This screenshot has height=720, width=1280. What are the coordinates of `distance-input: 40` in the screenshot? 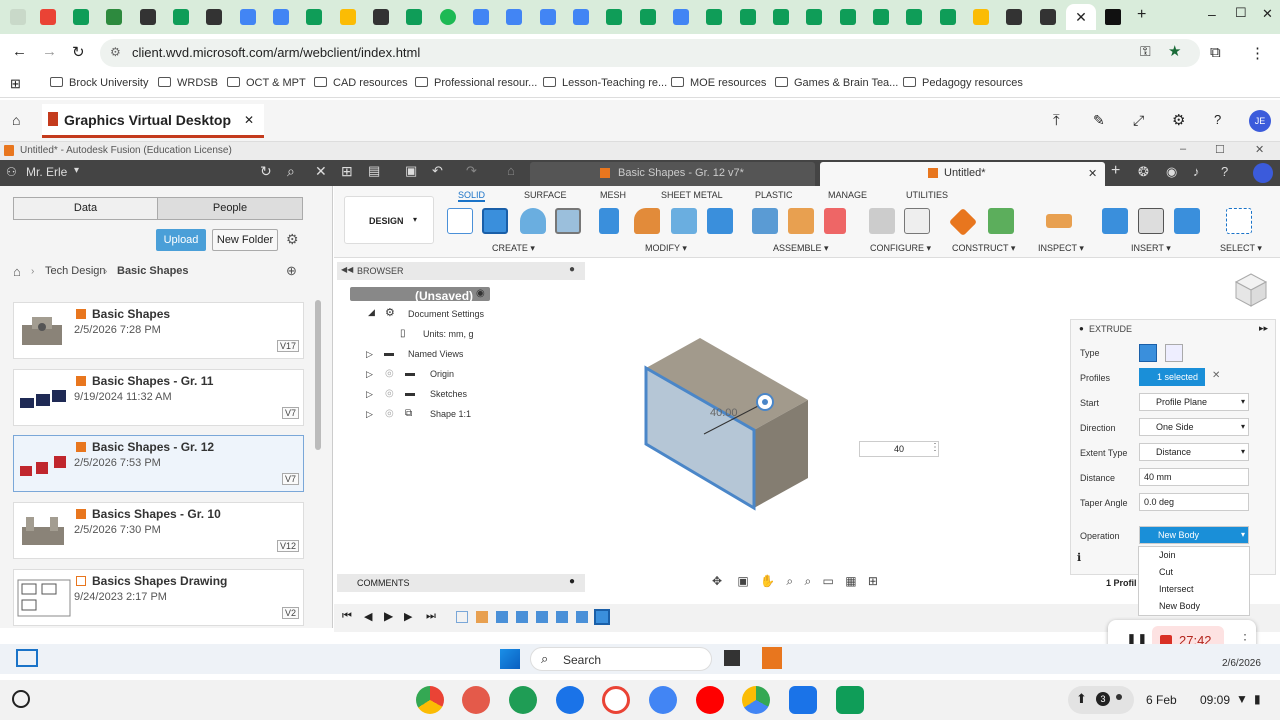 It's located at (899, 449).